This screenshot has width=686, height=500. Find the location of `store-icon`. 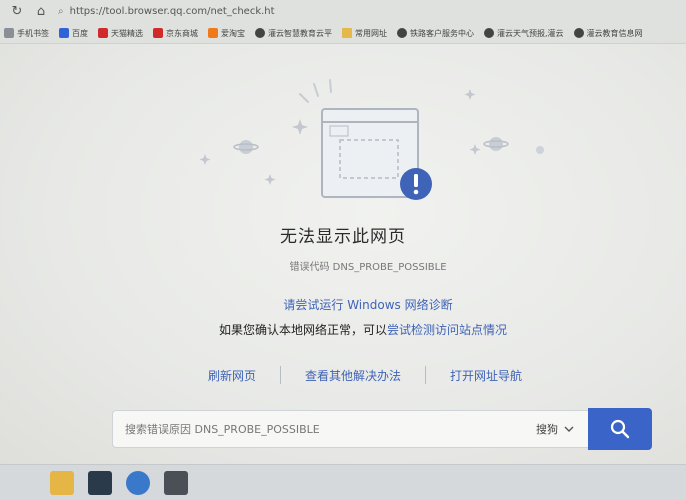

store-icon is located at coordinates (100, 482).